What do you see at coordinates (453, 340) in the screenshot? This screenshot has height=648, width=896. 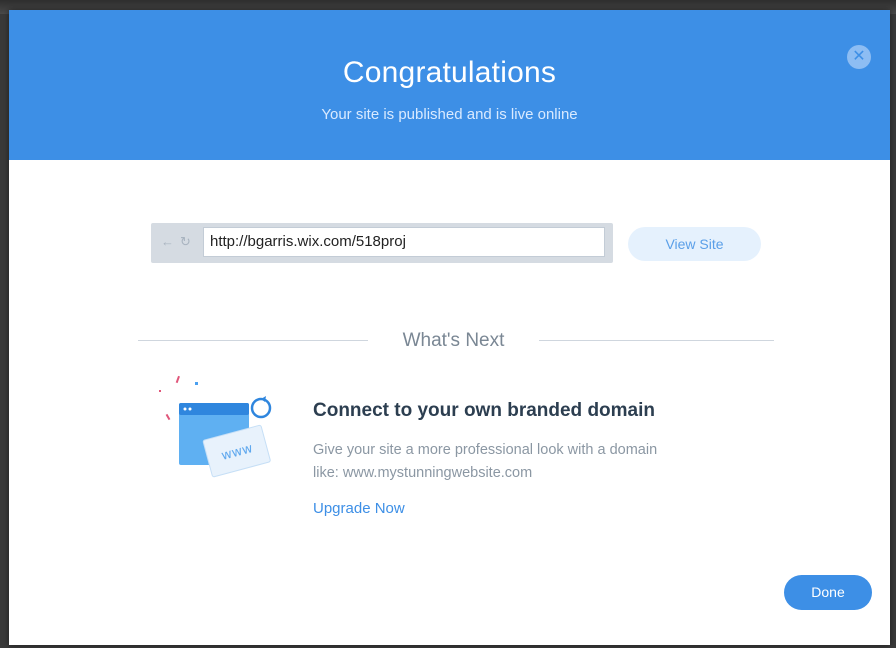 I see `whats-next-heading: What's Next` at bounding box center [453, 340].